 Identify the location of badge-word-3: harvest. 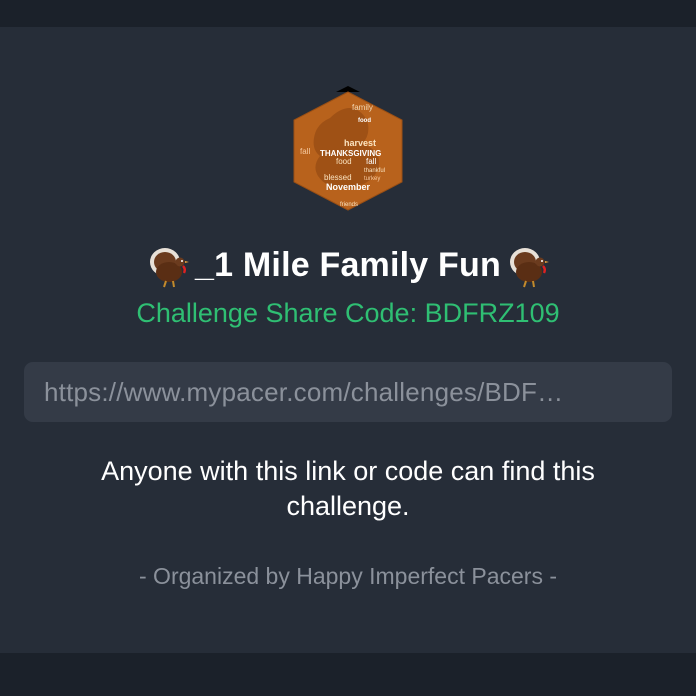
(360, 143).